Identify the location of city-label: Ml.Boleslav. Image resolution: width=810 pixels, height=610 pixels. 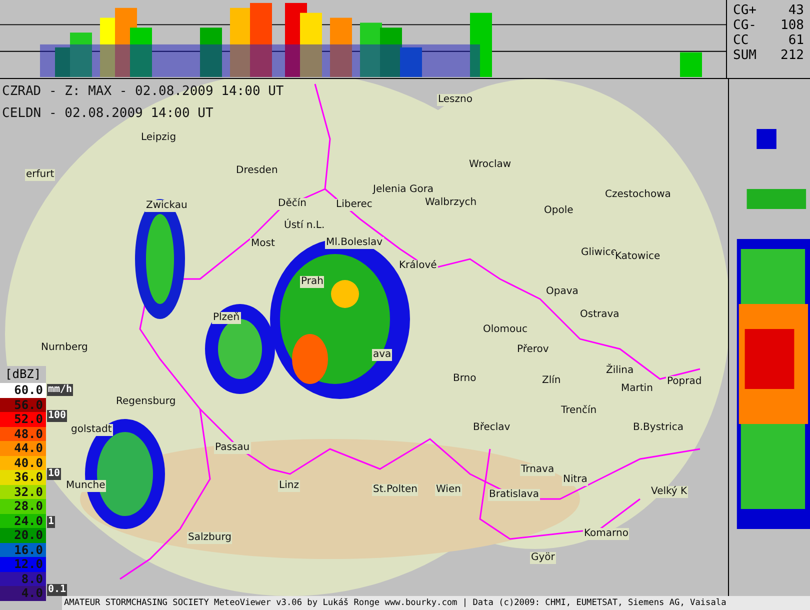
(354, 243).